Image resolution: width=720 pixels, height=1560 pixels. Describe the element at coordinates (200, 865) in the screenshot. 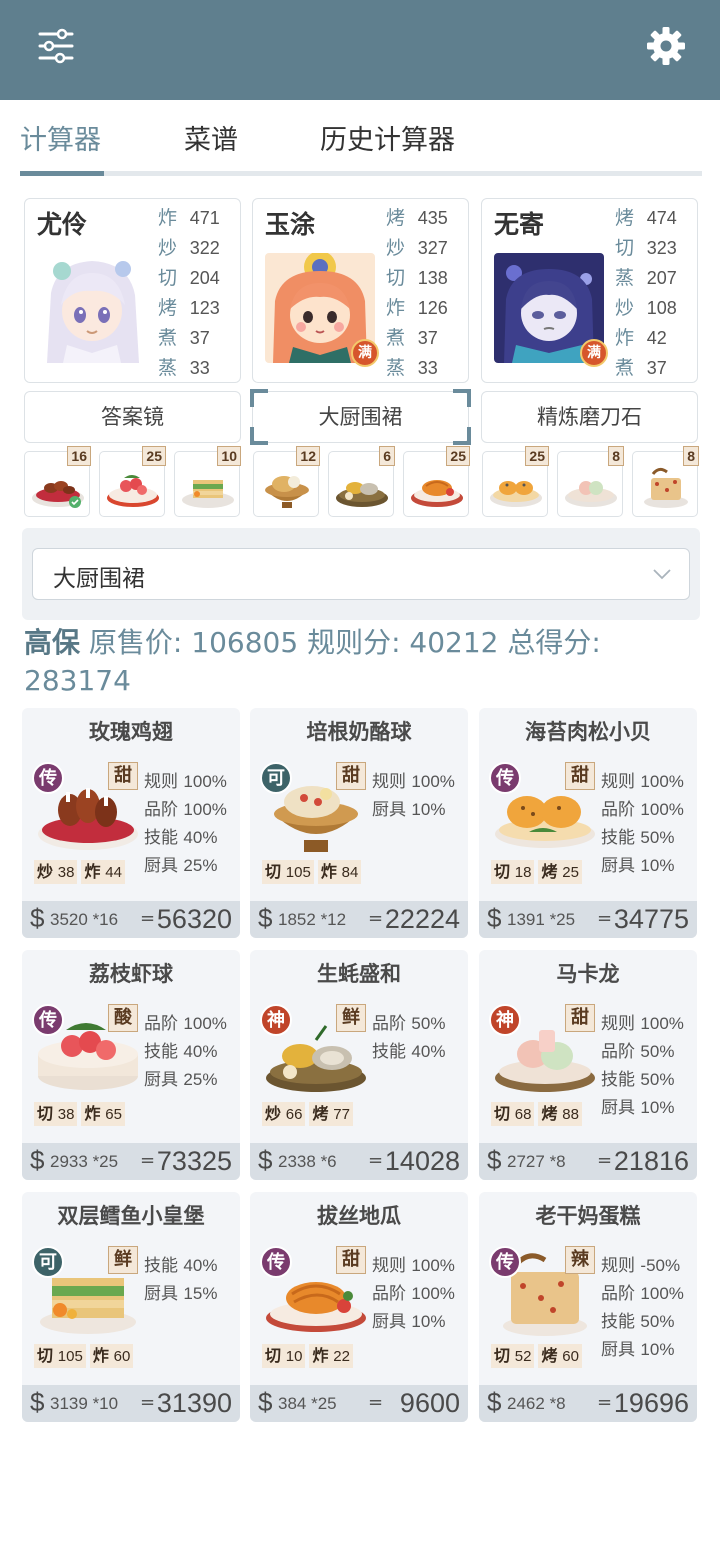

I see `bonus-value: 25%` at that location.